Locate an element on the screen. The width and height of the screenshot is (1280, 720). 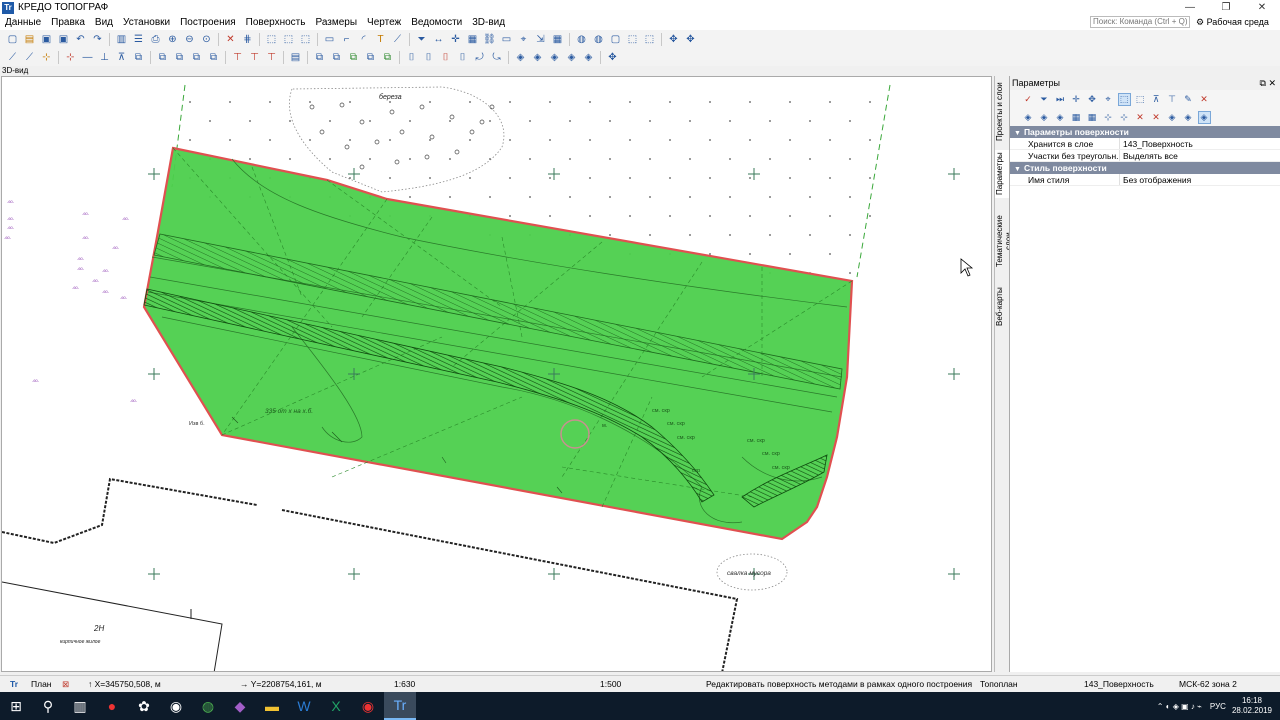
polyline-icon: ⟋ is located at coordinates (398, 39).